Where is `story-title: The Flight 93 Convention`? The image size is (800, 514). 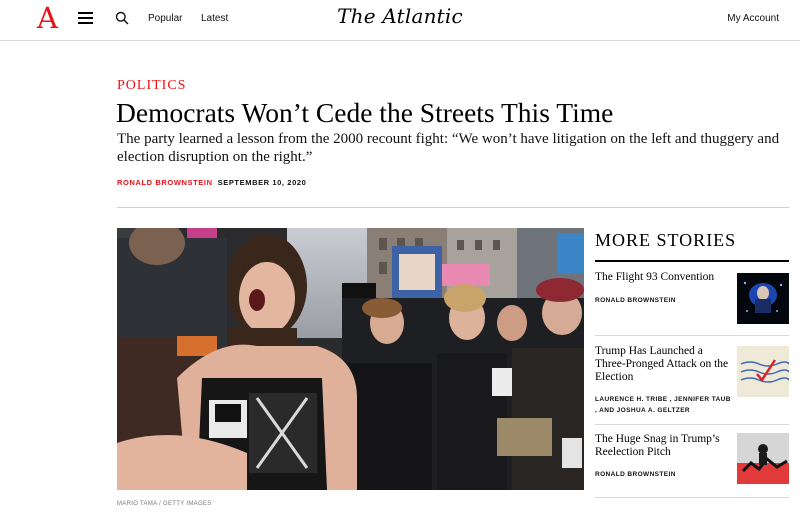
story-title: The Flight 93 Convention is located at coordinates (663, 277).